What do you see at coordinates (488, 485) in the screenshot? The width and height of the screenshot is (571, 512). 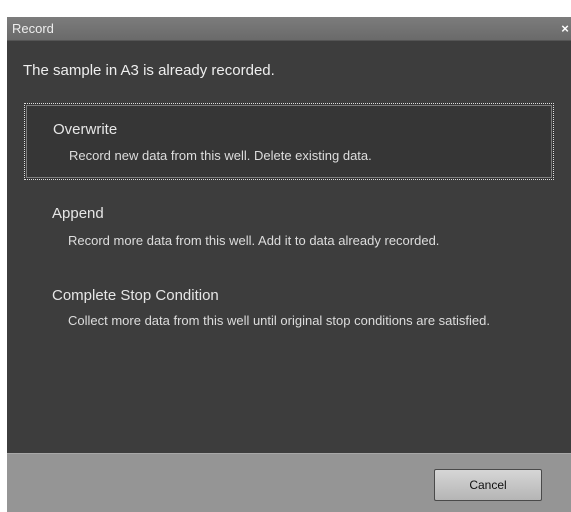 I see `cancel-button: Cancel` at bounding box center [488, 485].